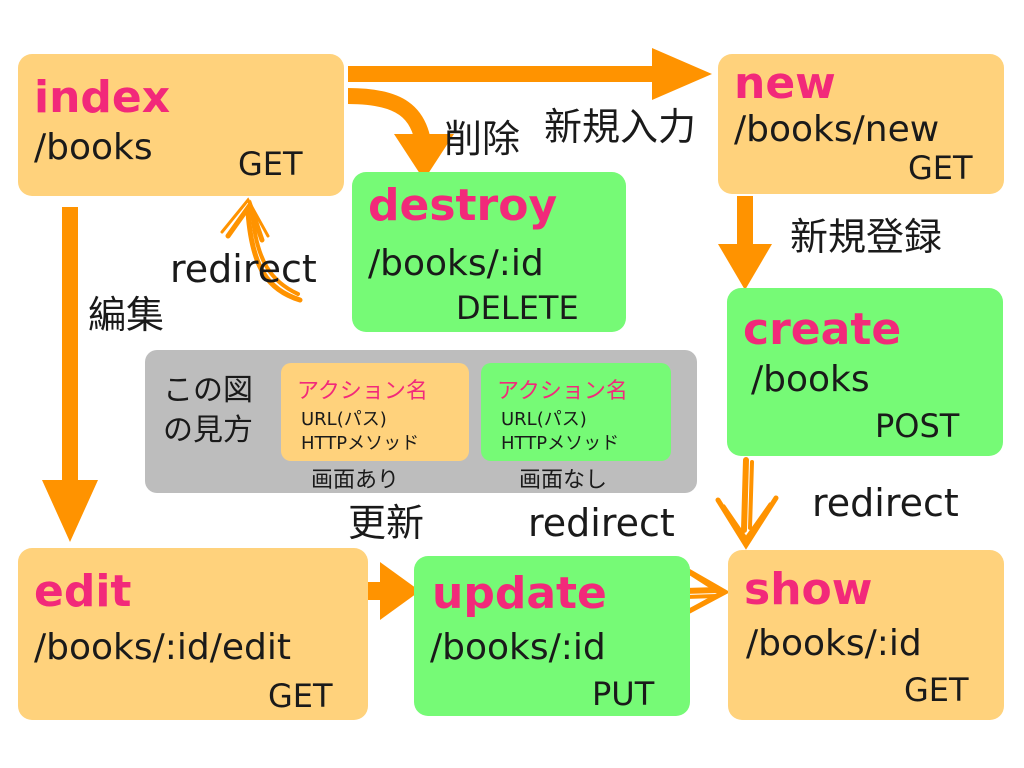  What do you see at coordinates (747, 503) in the screenshot?
I see `arrow-create-redirect` at bounding box center [747, 503].